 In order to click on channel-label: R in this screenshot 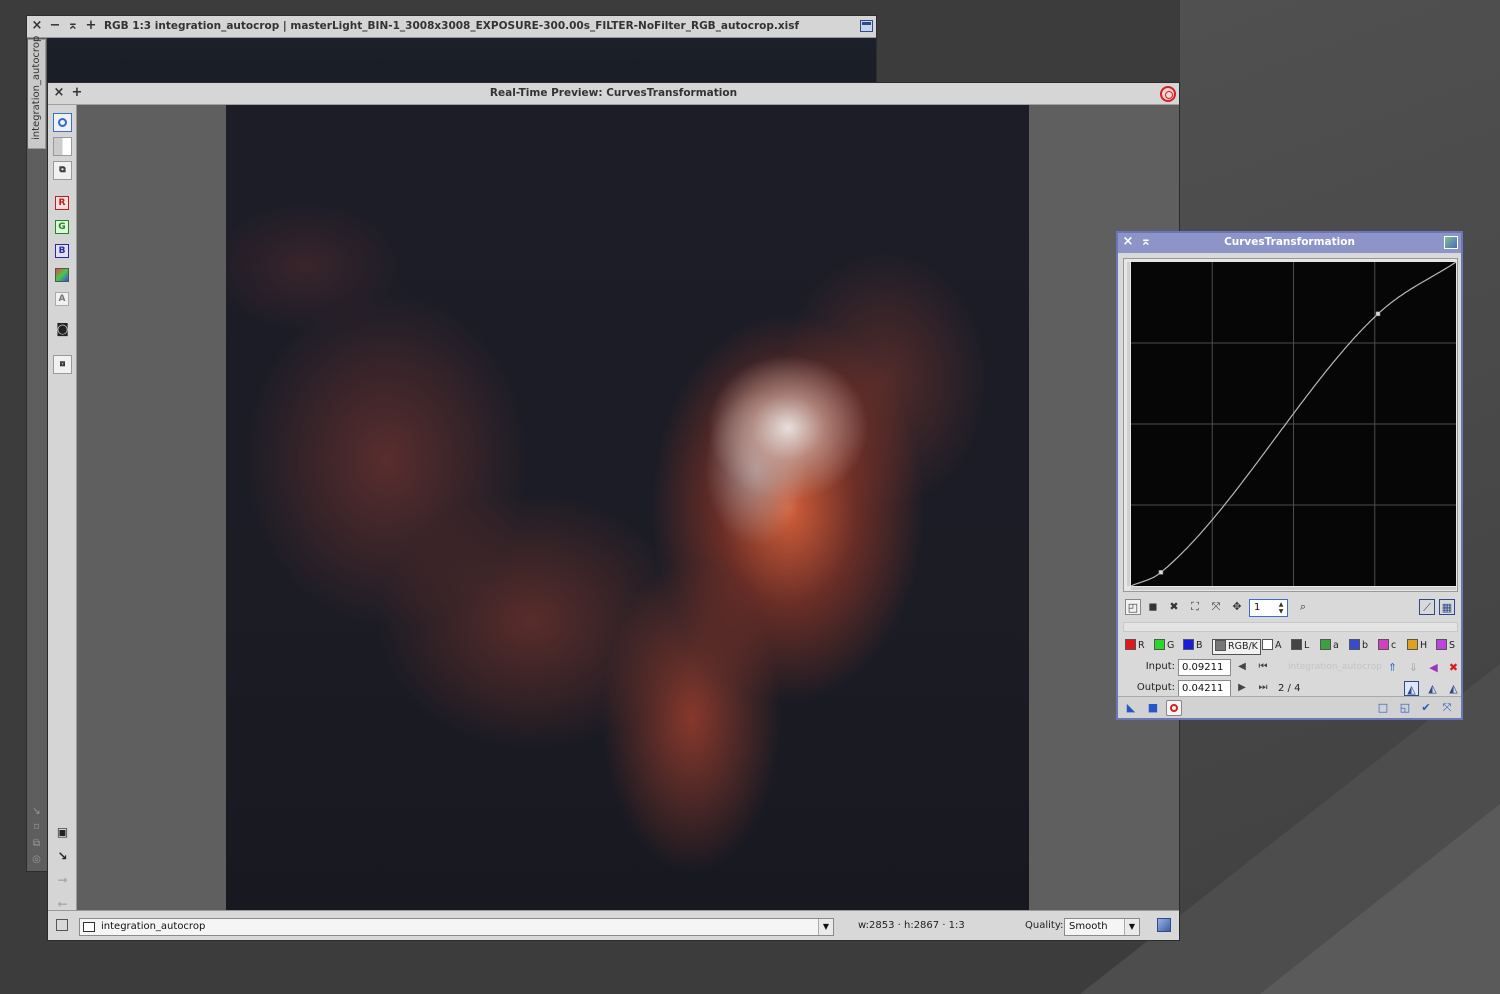, I will do `click(1141, 645)`.